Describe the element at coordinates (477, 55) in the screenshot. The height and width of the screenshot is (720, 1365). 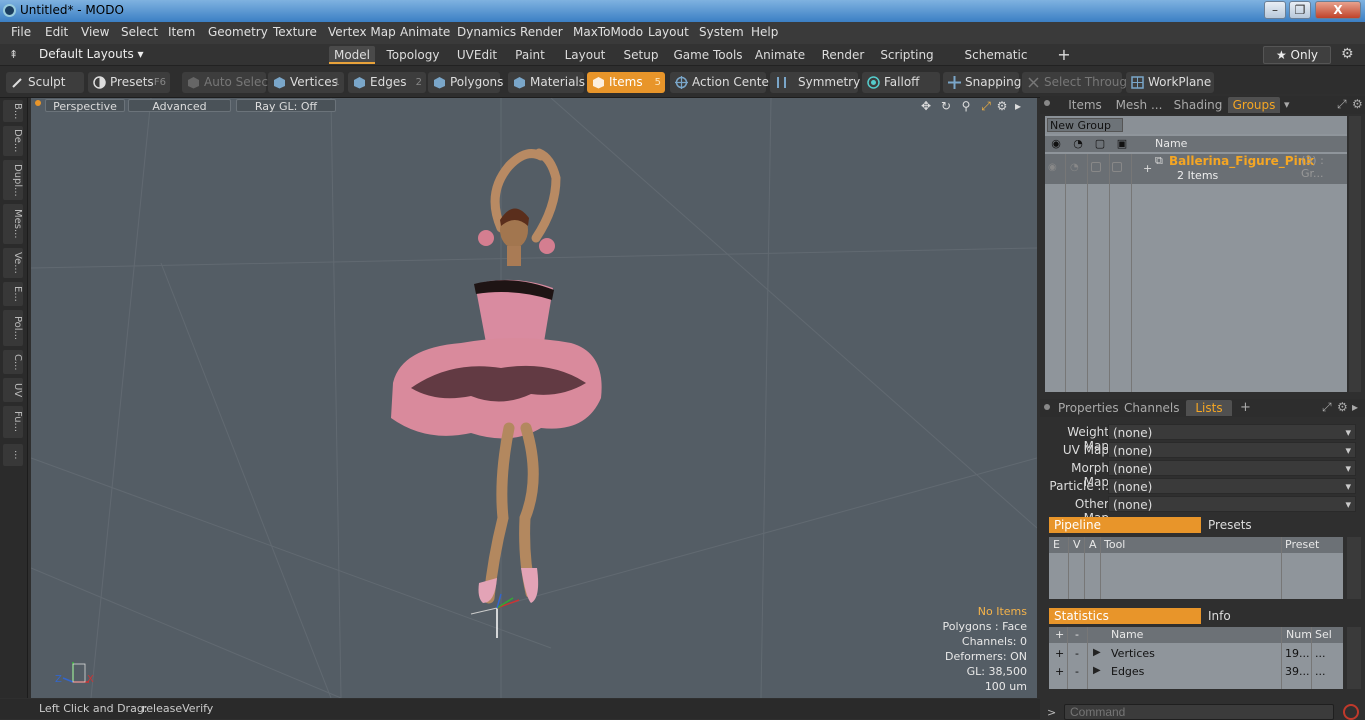
I see `tab-uvedit: UVEdit` at that location.